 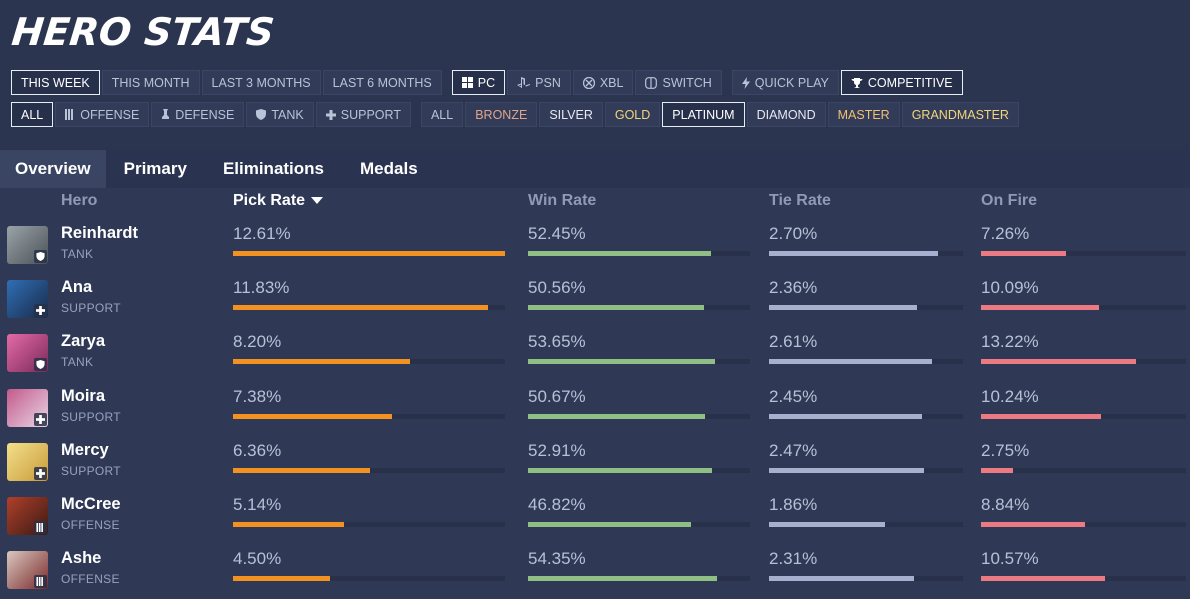 I want to click on stat-tie-value: 1.86%, so click(x=793, y=504).